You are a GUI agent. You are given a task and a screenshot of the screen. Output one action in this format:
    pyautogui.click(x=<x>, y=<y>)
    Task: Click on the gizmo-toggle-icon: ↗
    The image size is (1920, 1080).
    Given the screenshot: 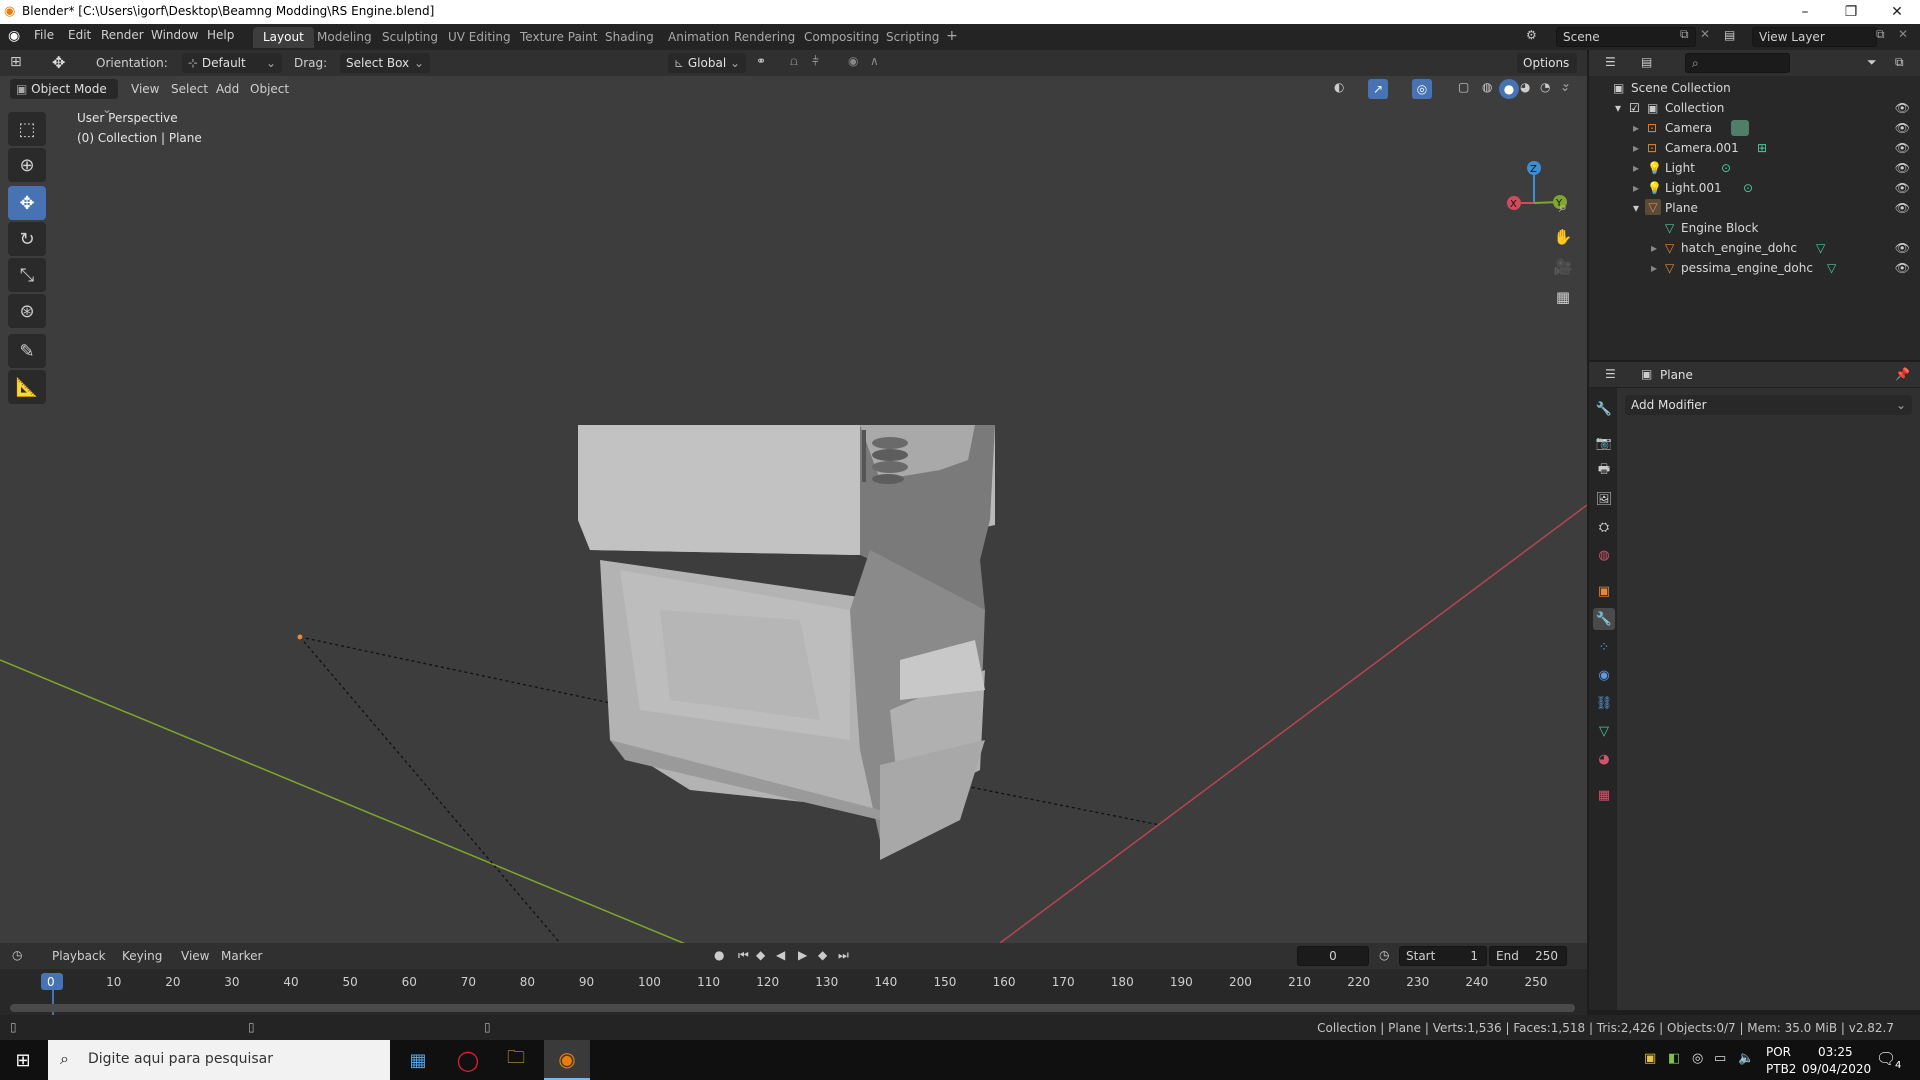 What is the action you would take?
    pyautogui.click(x=1378, y=89)
    